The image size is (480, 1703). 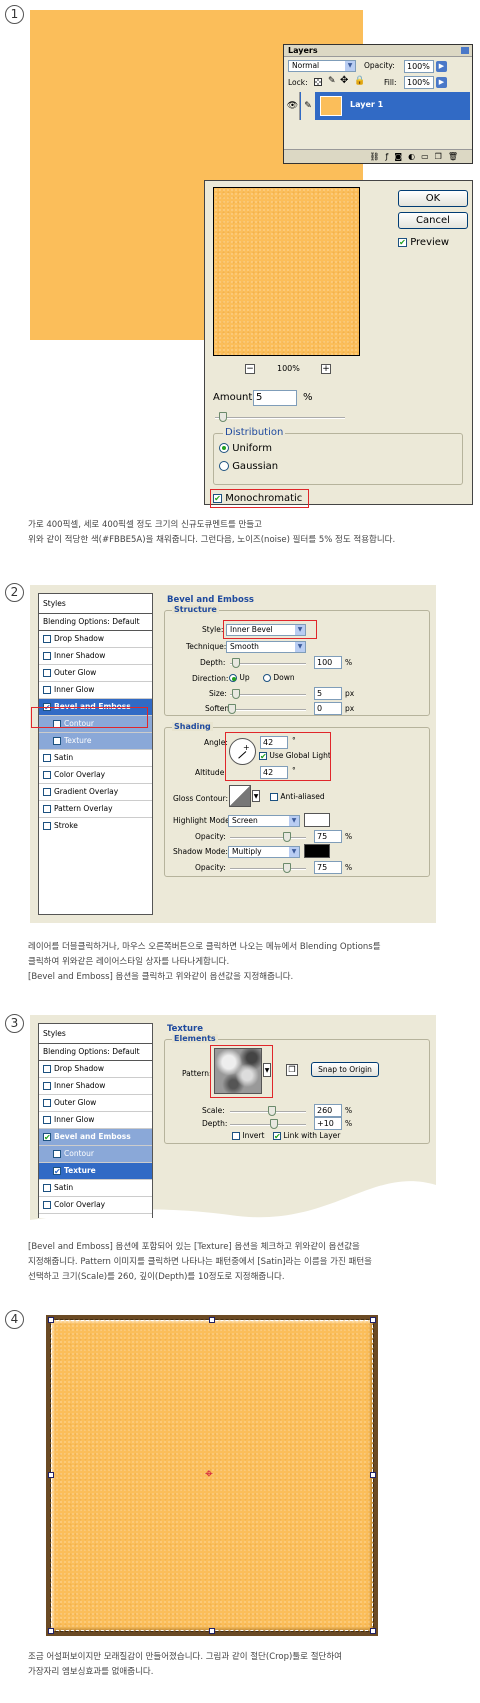 I want to click on style-item-stroke: Stroke, so click(x=95, y=826).